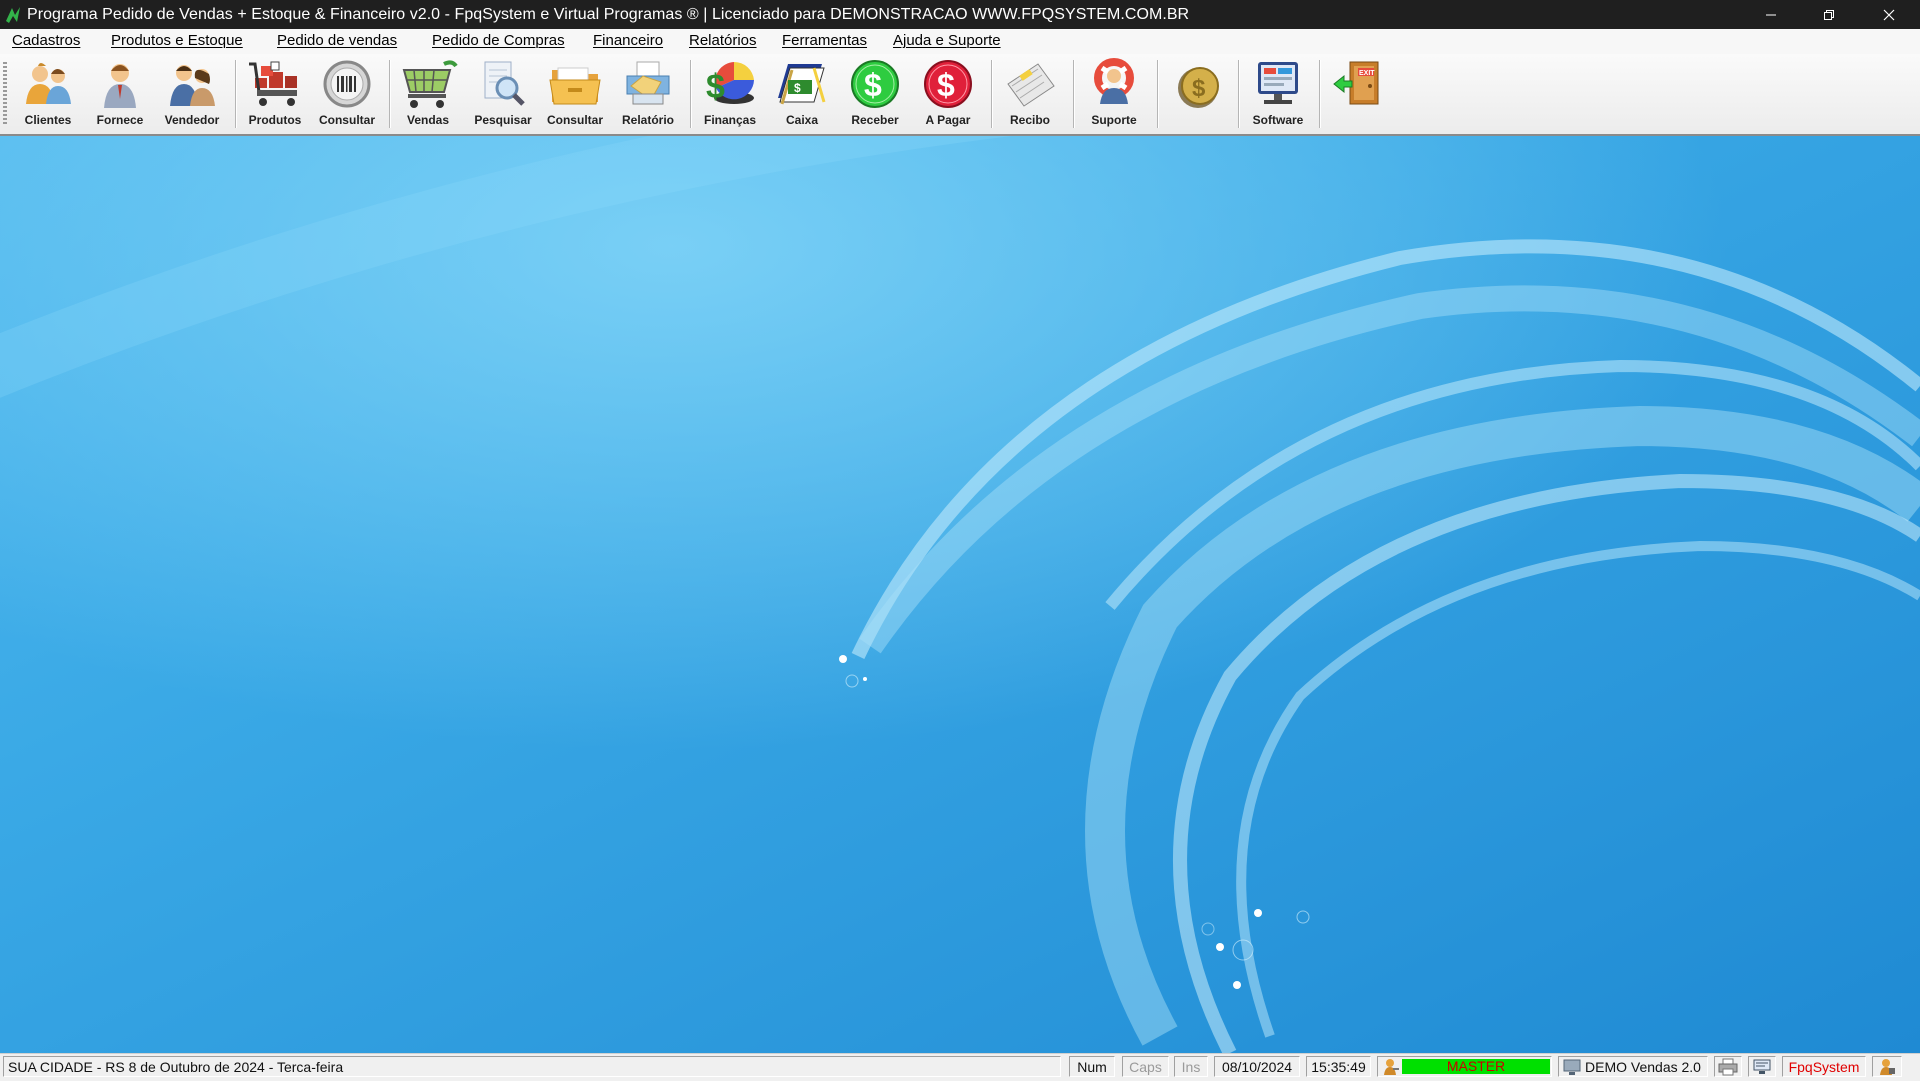 This screenshot has width=1920, height=1081. I want to click on toolbar-label: Fornece, so click(120, 120).